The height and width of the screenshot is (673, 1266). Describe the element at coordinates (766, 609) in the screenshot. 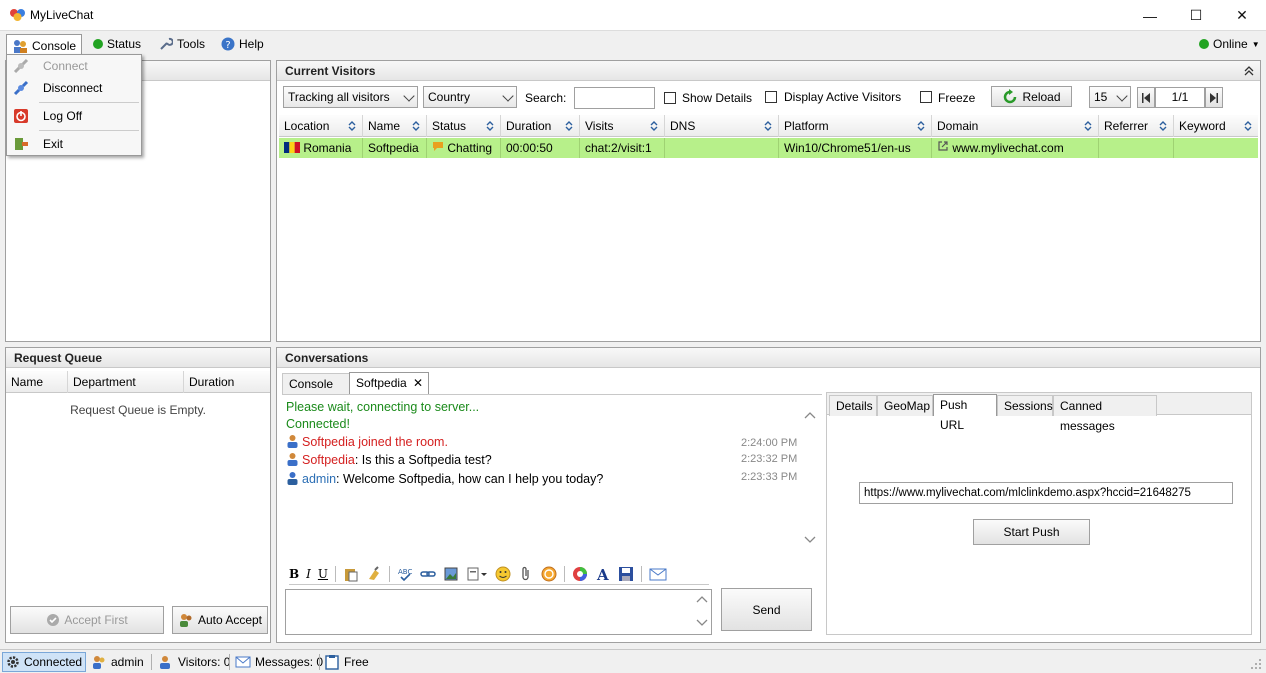

I see `send-button: Send` at that location.